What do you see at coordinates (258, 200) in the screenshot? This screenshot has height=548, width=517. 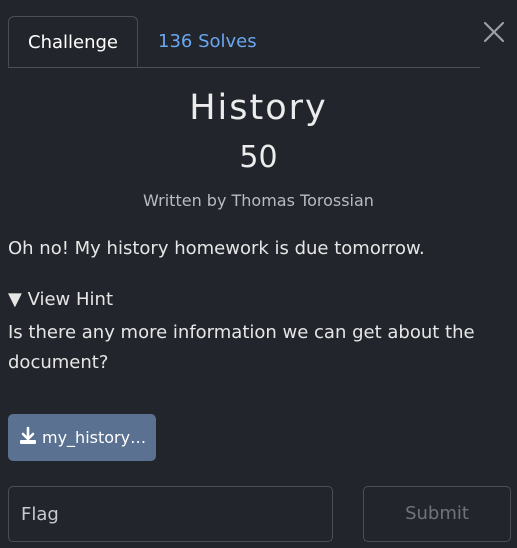 I see `challenge-author: Written by Thomas Torossian` at bounding box center [258, 200].